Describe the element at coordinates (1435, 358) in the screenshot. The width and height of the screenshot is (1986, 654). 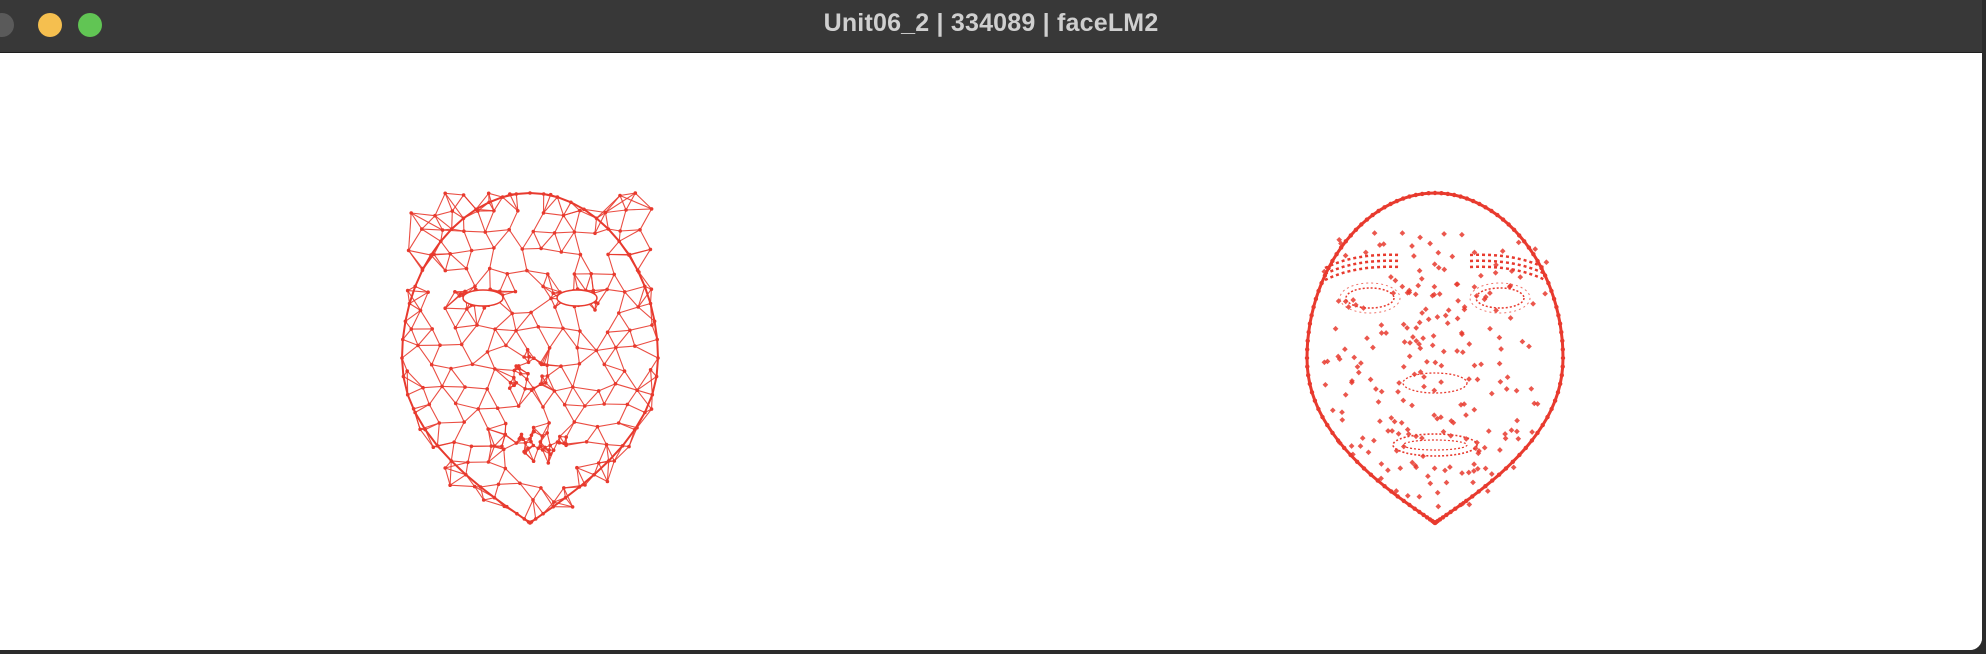
I see `face-landmark-points` at that location.